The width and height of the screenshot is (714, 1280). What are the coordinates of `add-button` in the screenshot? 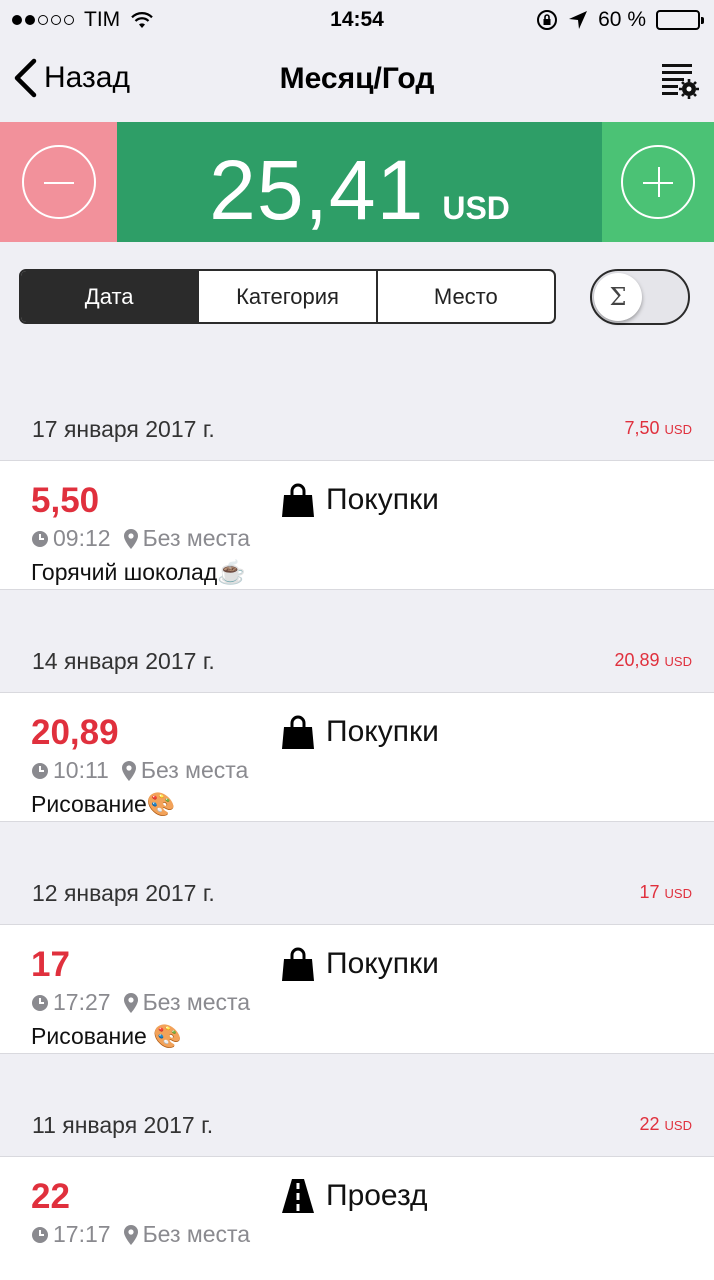 It's located at (658, 182).